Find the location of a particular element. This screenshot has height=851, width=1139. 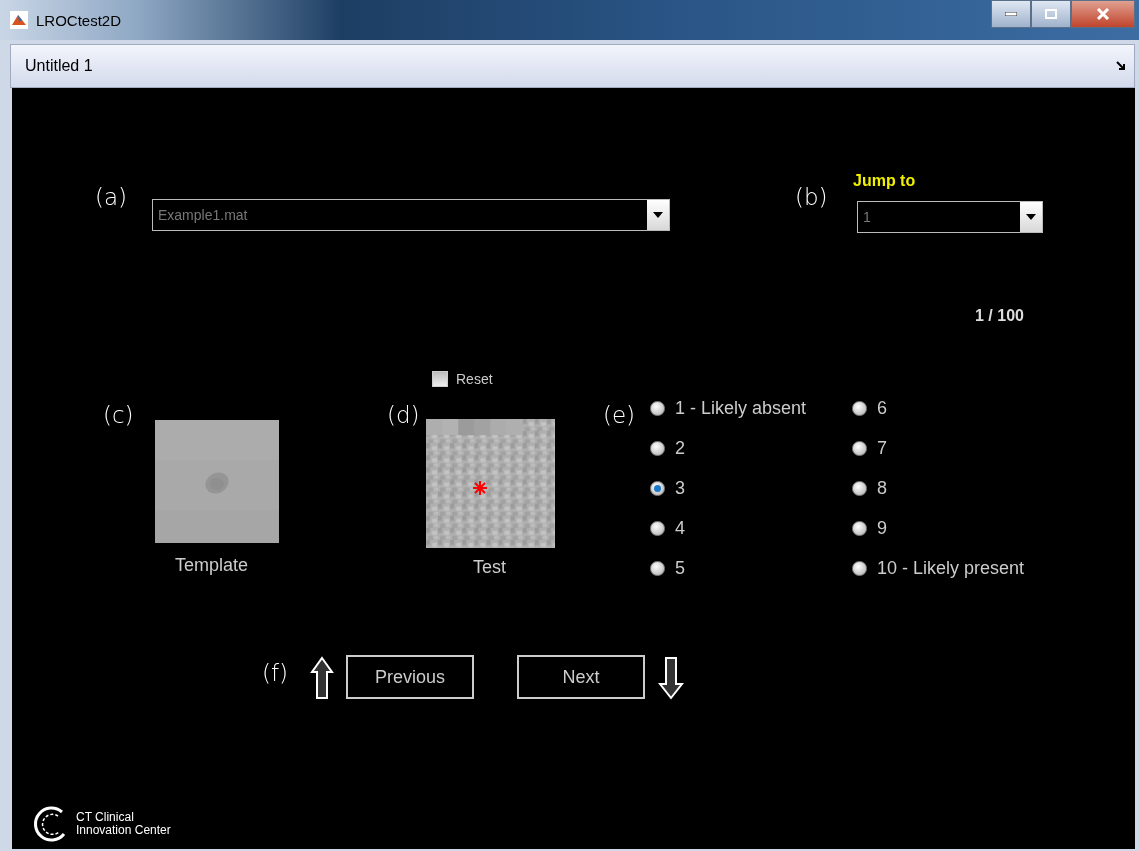

logo-text: Innovation Center is located at coordinates (123, 830).